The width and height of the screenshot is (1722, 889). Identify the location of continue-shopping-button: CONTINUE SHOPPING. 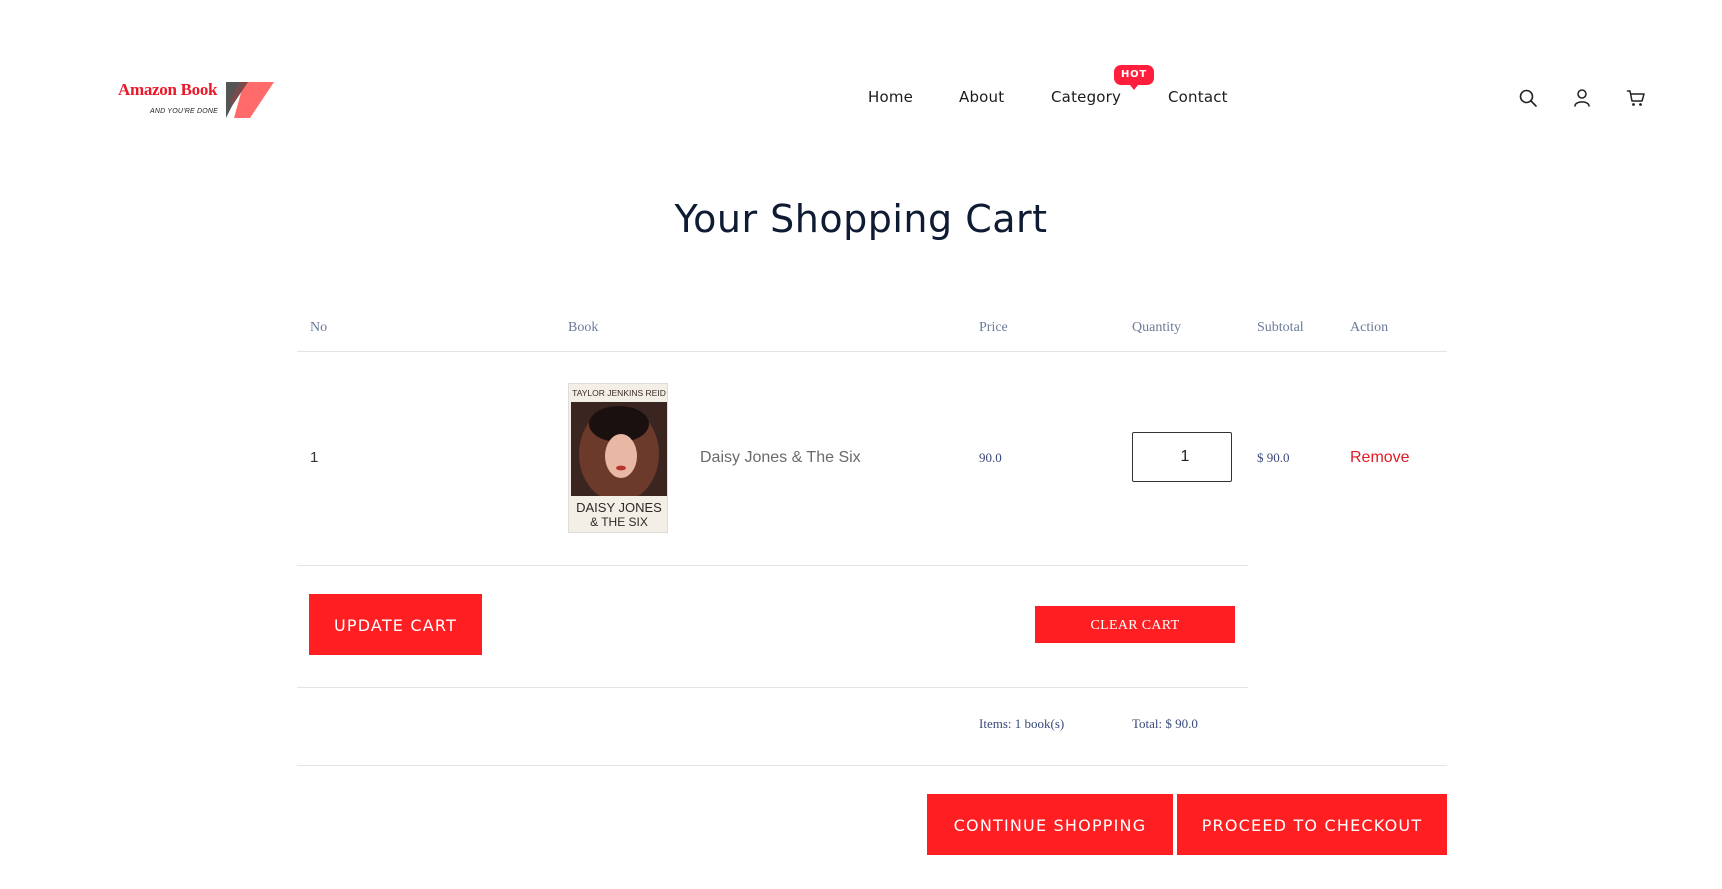
(1050, 824).